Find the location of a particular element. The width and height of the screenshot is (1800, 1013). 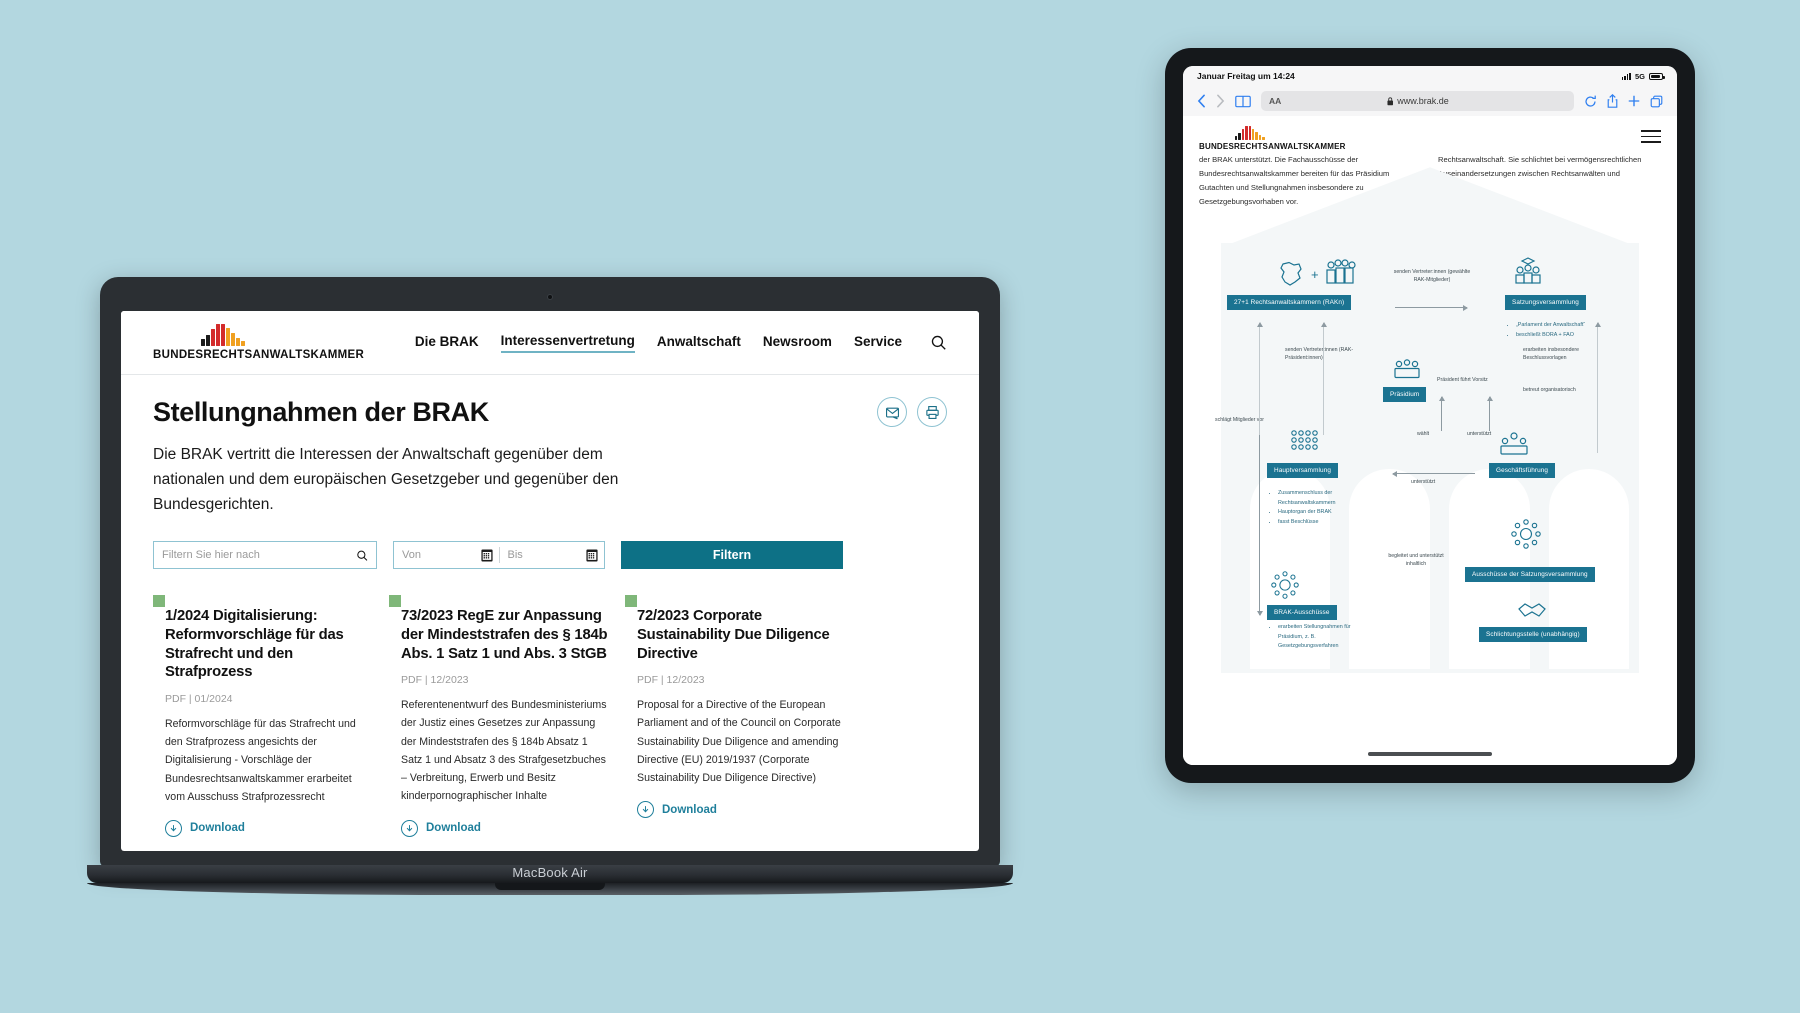

brak-bar-logo-icon is located at coordinates (223, 335).